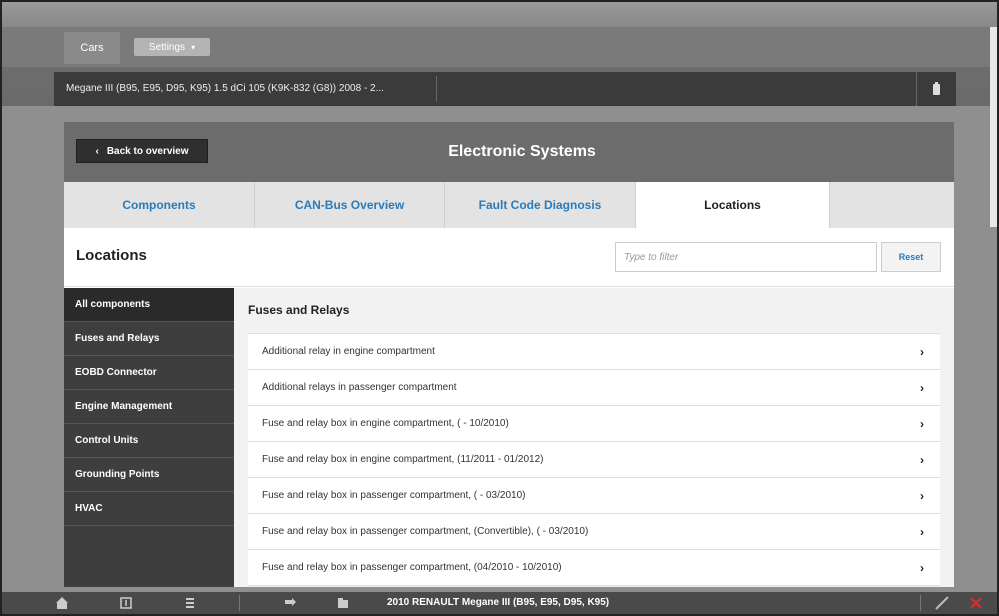 This screenshot has width=999, height=616. What do you see at coordinates (97, 151) in the screenshot?
I see `chevron-left-icon: ‹` at bounding box center [97, 151].